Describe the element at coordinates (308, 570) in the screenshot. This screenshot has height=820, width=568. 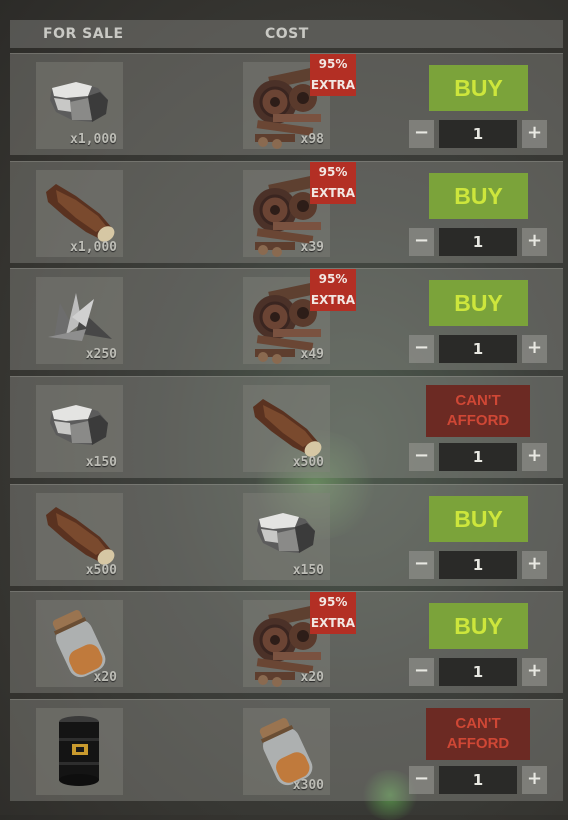
I see `cost-quantity: x150` at that location.